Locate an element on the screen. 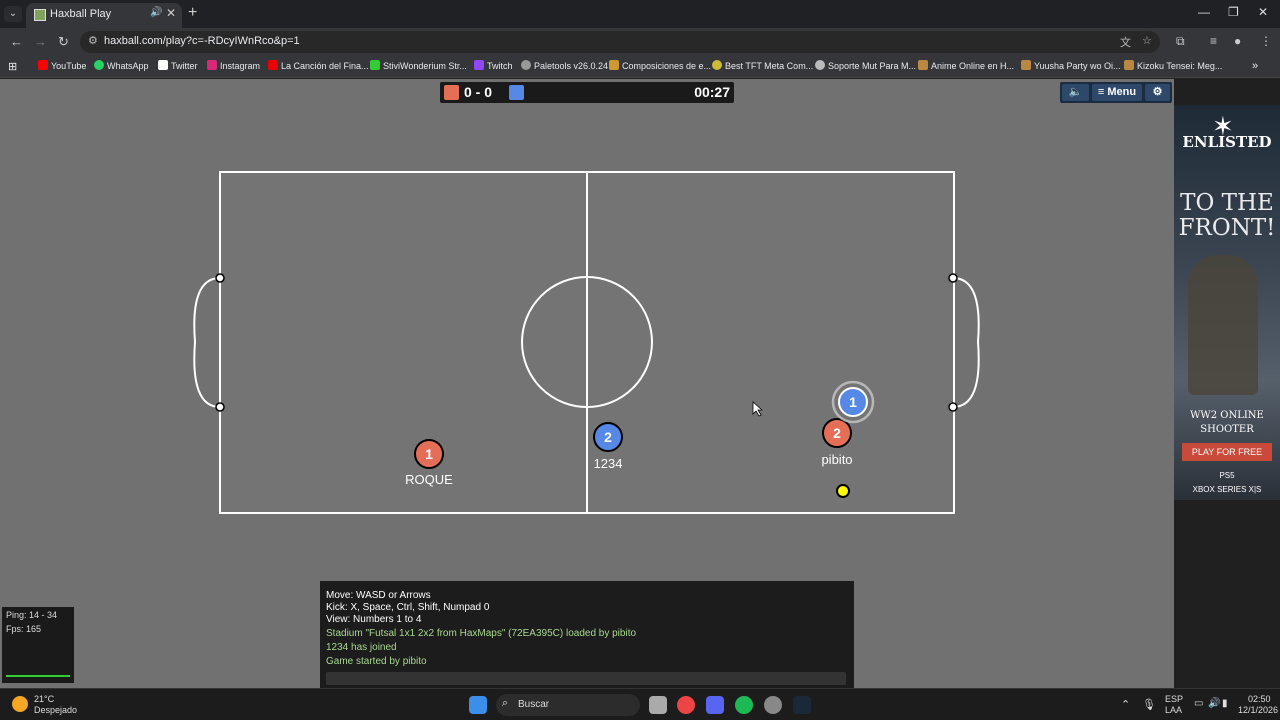 This screenshot has width=1280, height=720. tab-search-button: ⌄ is located at coordinates (13, 14).